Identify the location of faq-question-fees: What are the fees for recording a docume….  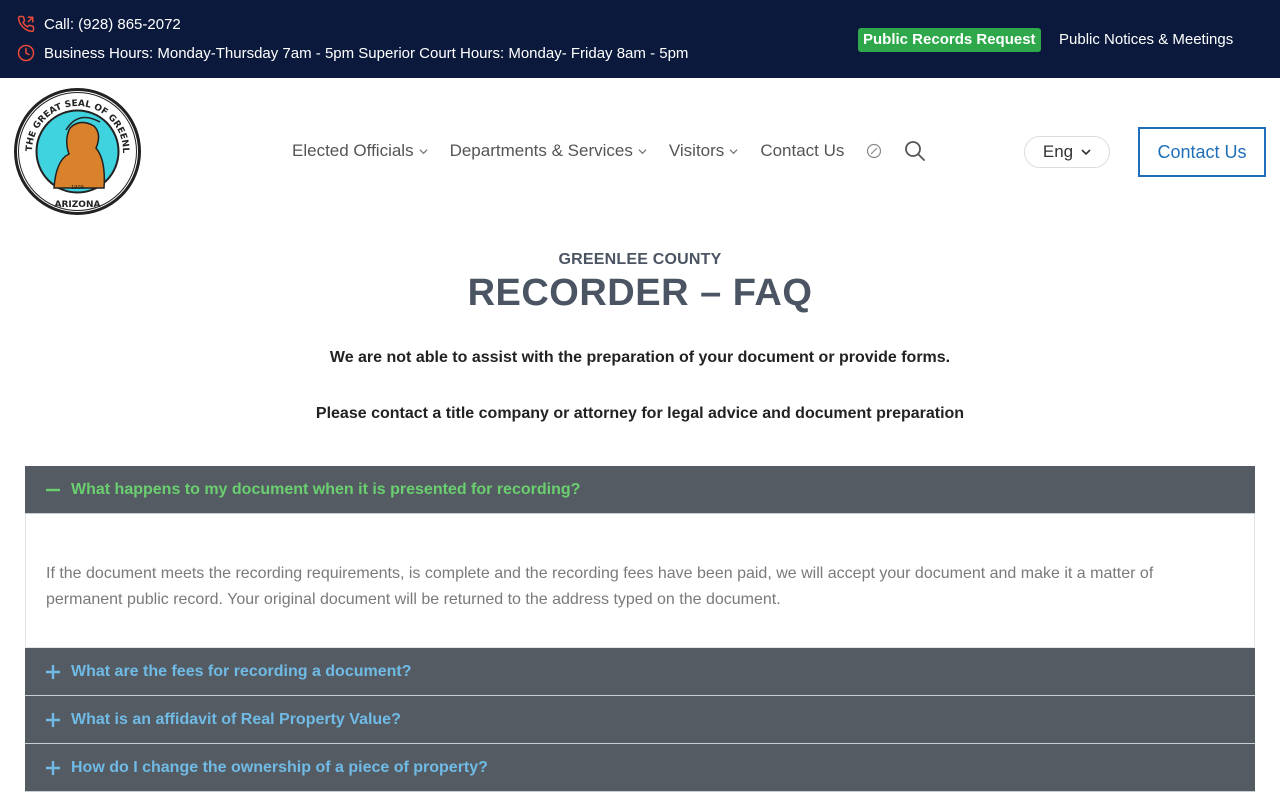
(640, 672).